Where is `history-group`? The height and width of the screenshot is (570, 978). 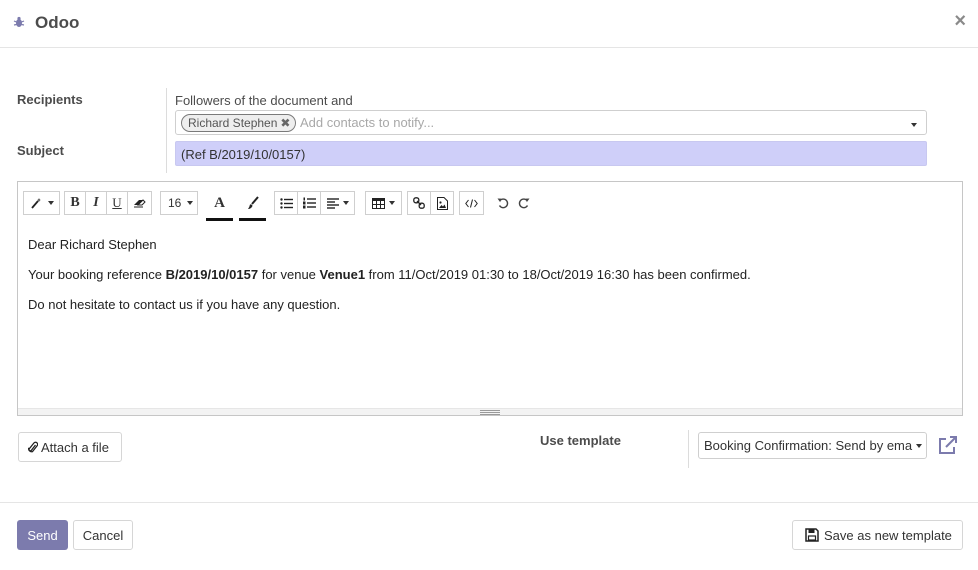
history-group is located at coordinates (513, 203).